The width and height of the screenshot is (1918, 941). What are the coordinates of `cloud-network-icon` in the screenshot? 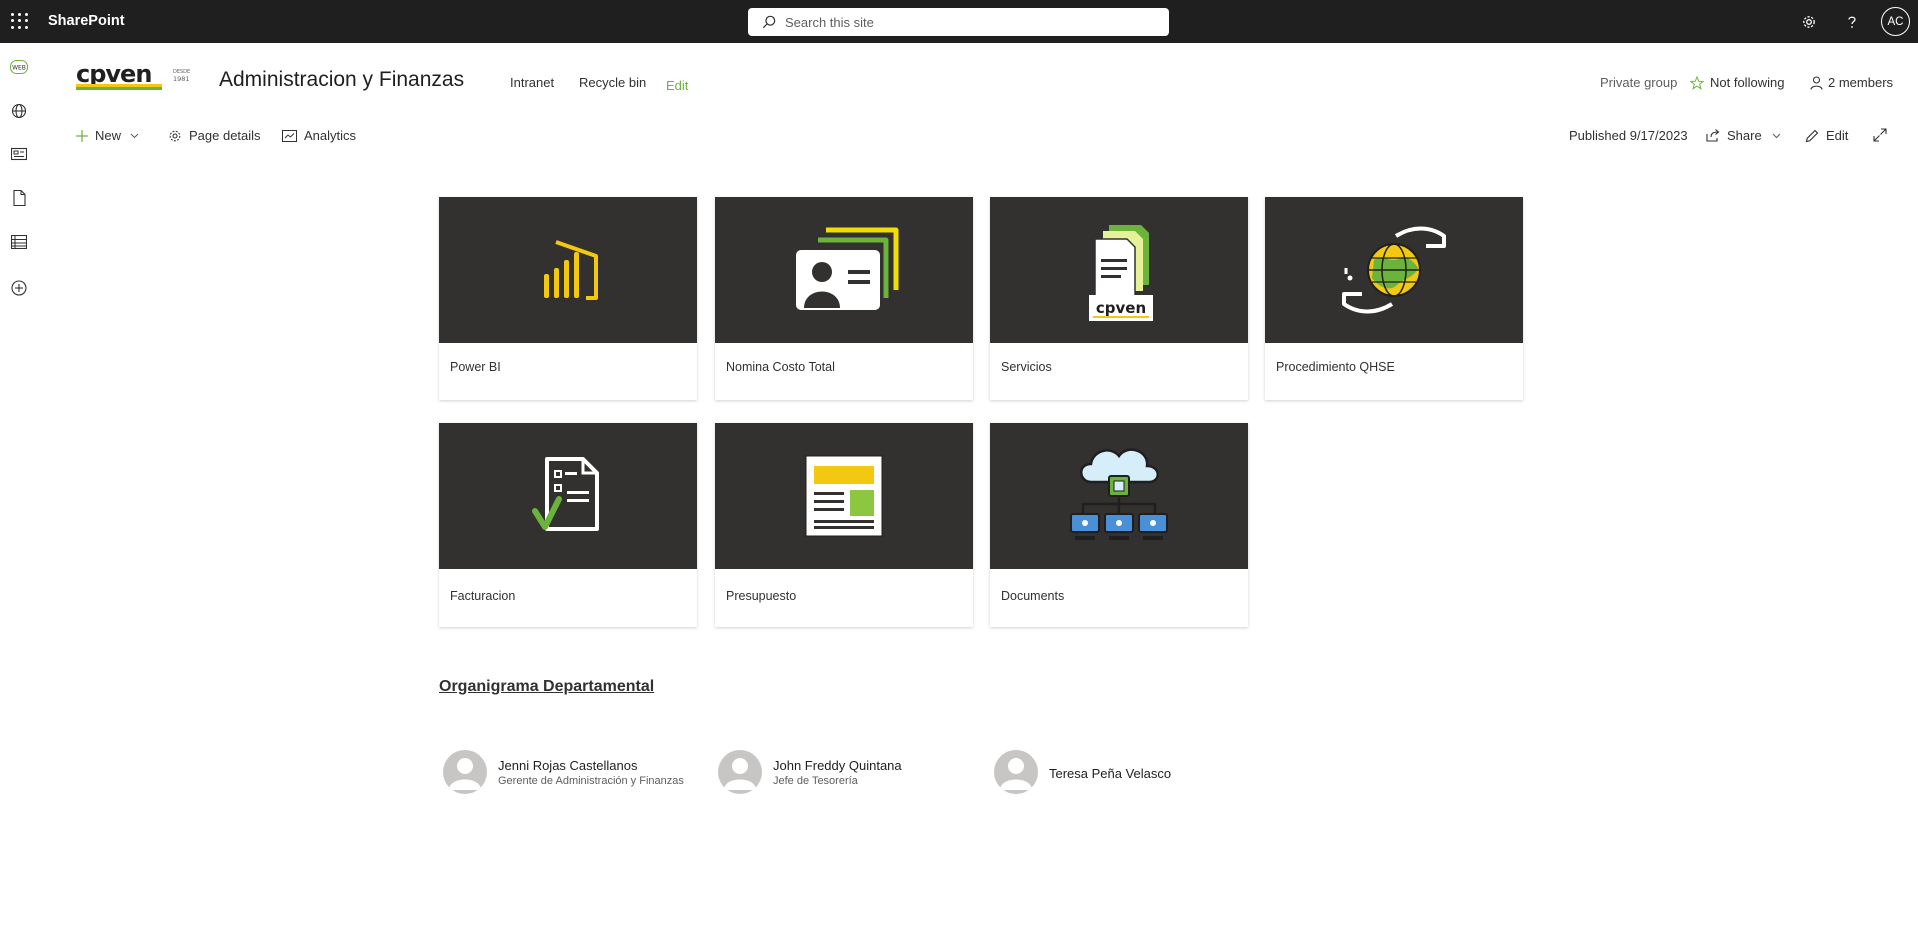 It's located at (1119, 496).